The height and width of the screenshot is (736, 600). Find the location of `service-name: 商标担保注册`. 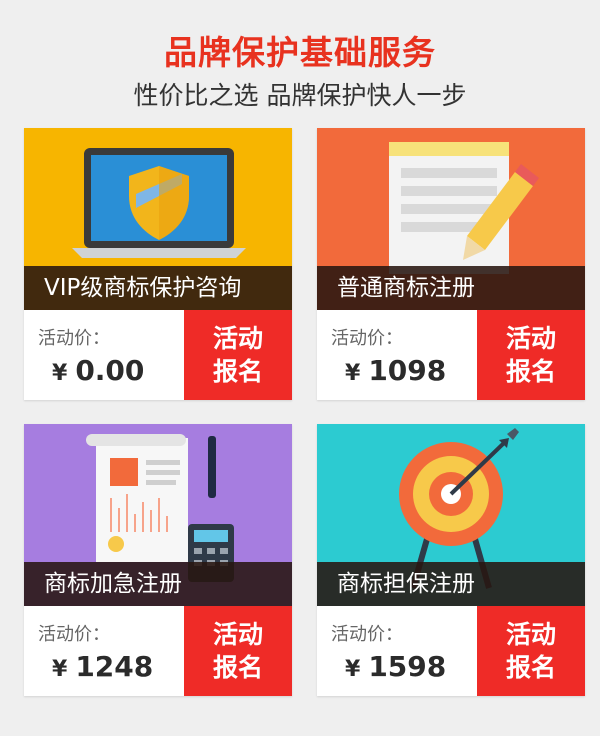

service-name: 商标担保注册 is located at coordinates (451, 584).